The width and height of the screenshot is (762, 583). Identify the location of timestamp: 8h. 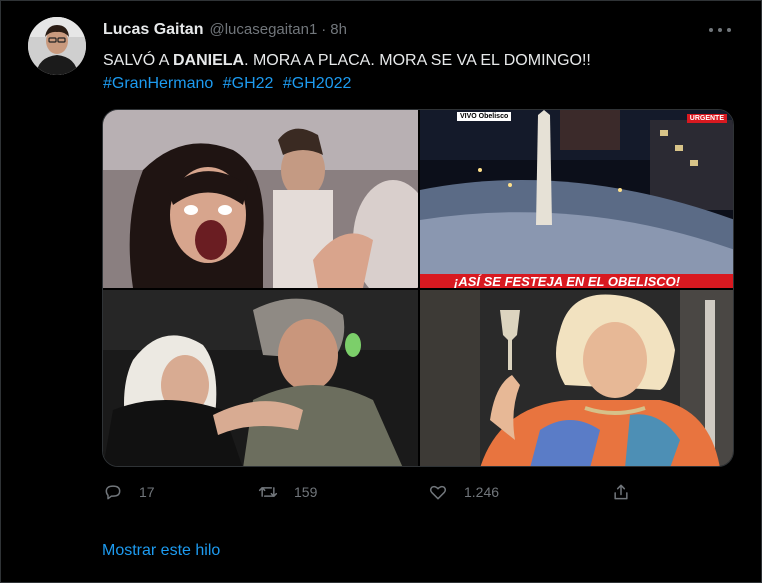
(338, 29).